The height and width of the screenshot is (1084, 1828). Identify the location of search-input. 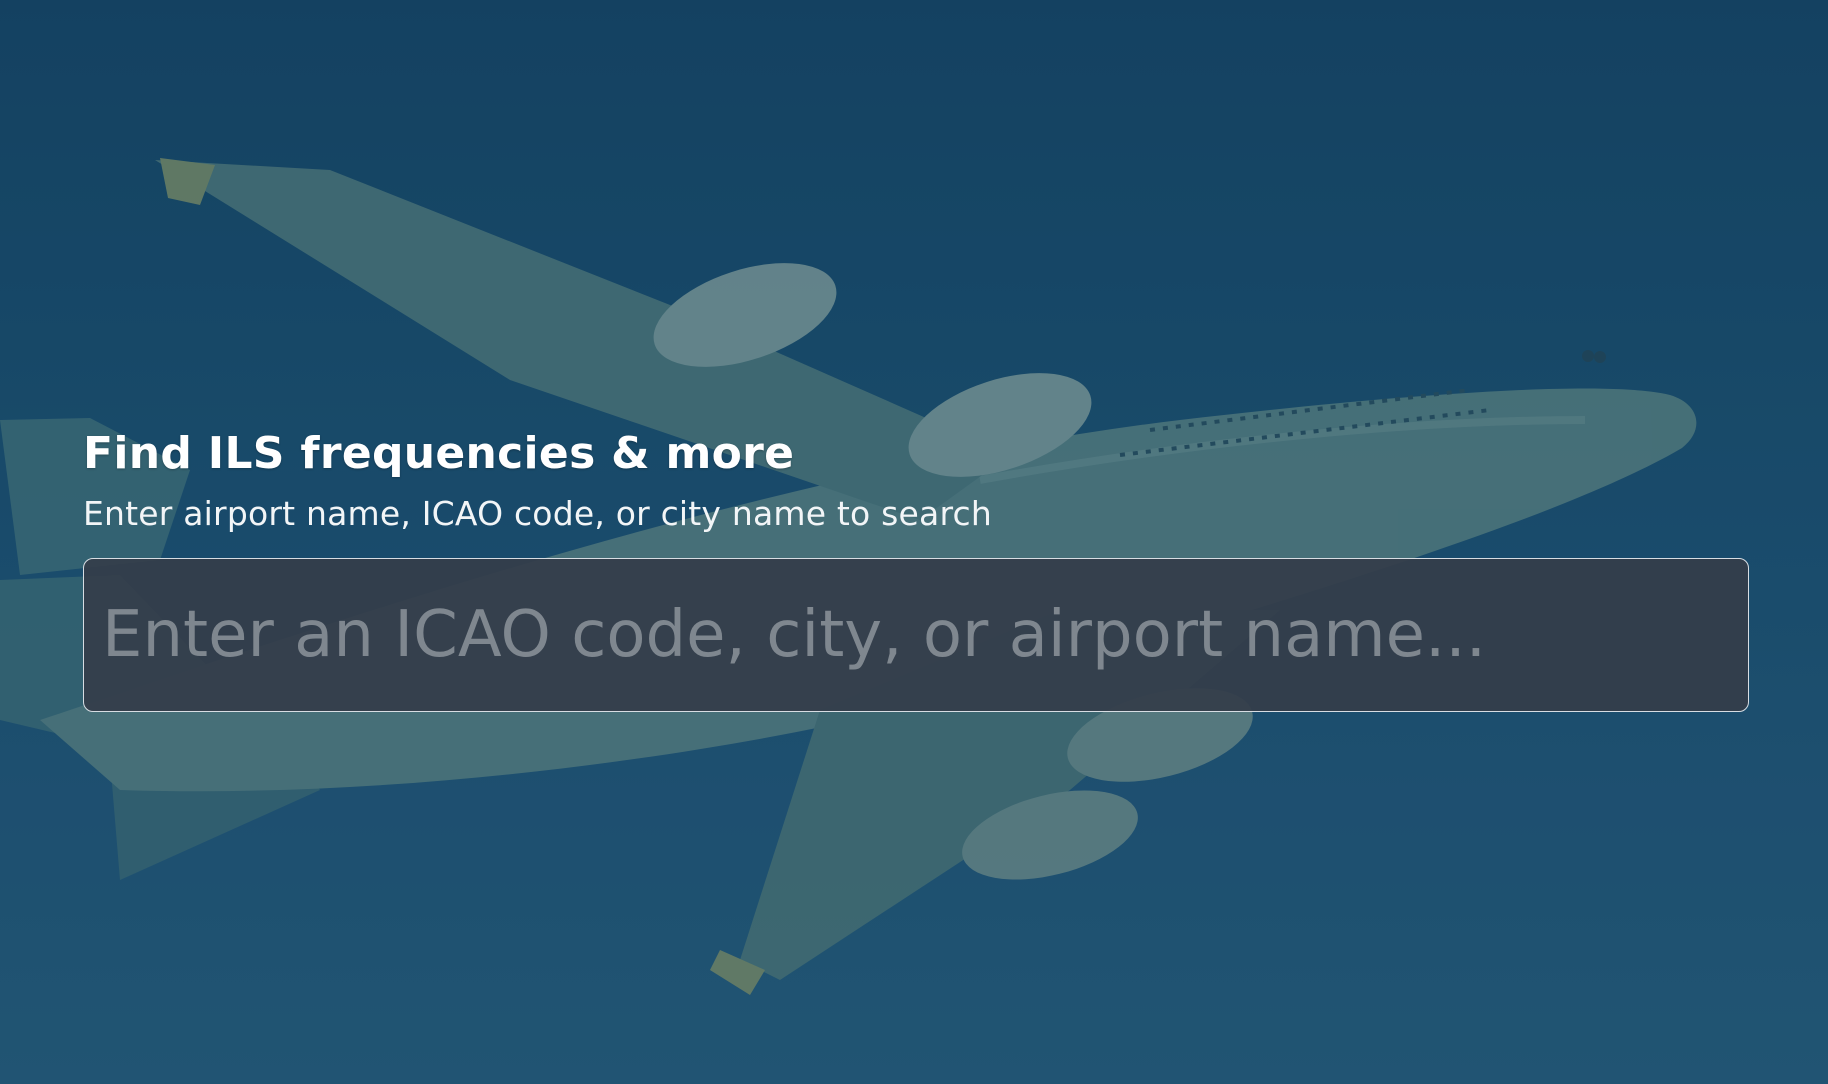
(916, 635).